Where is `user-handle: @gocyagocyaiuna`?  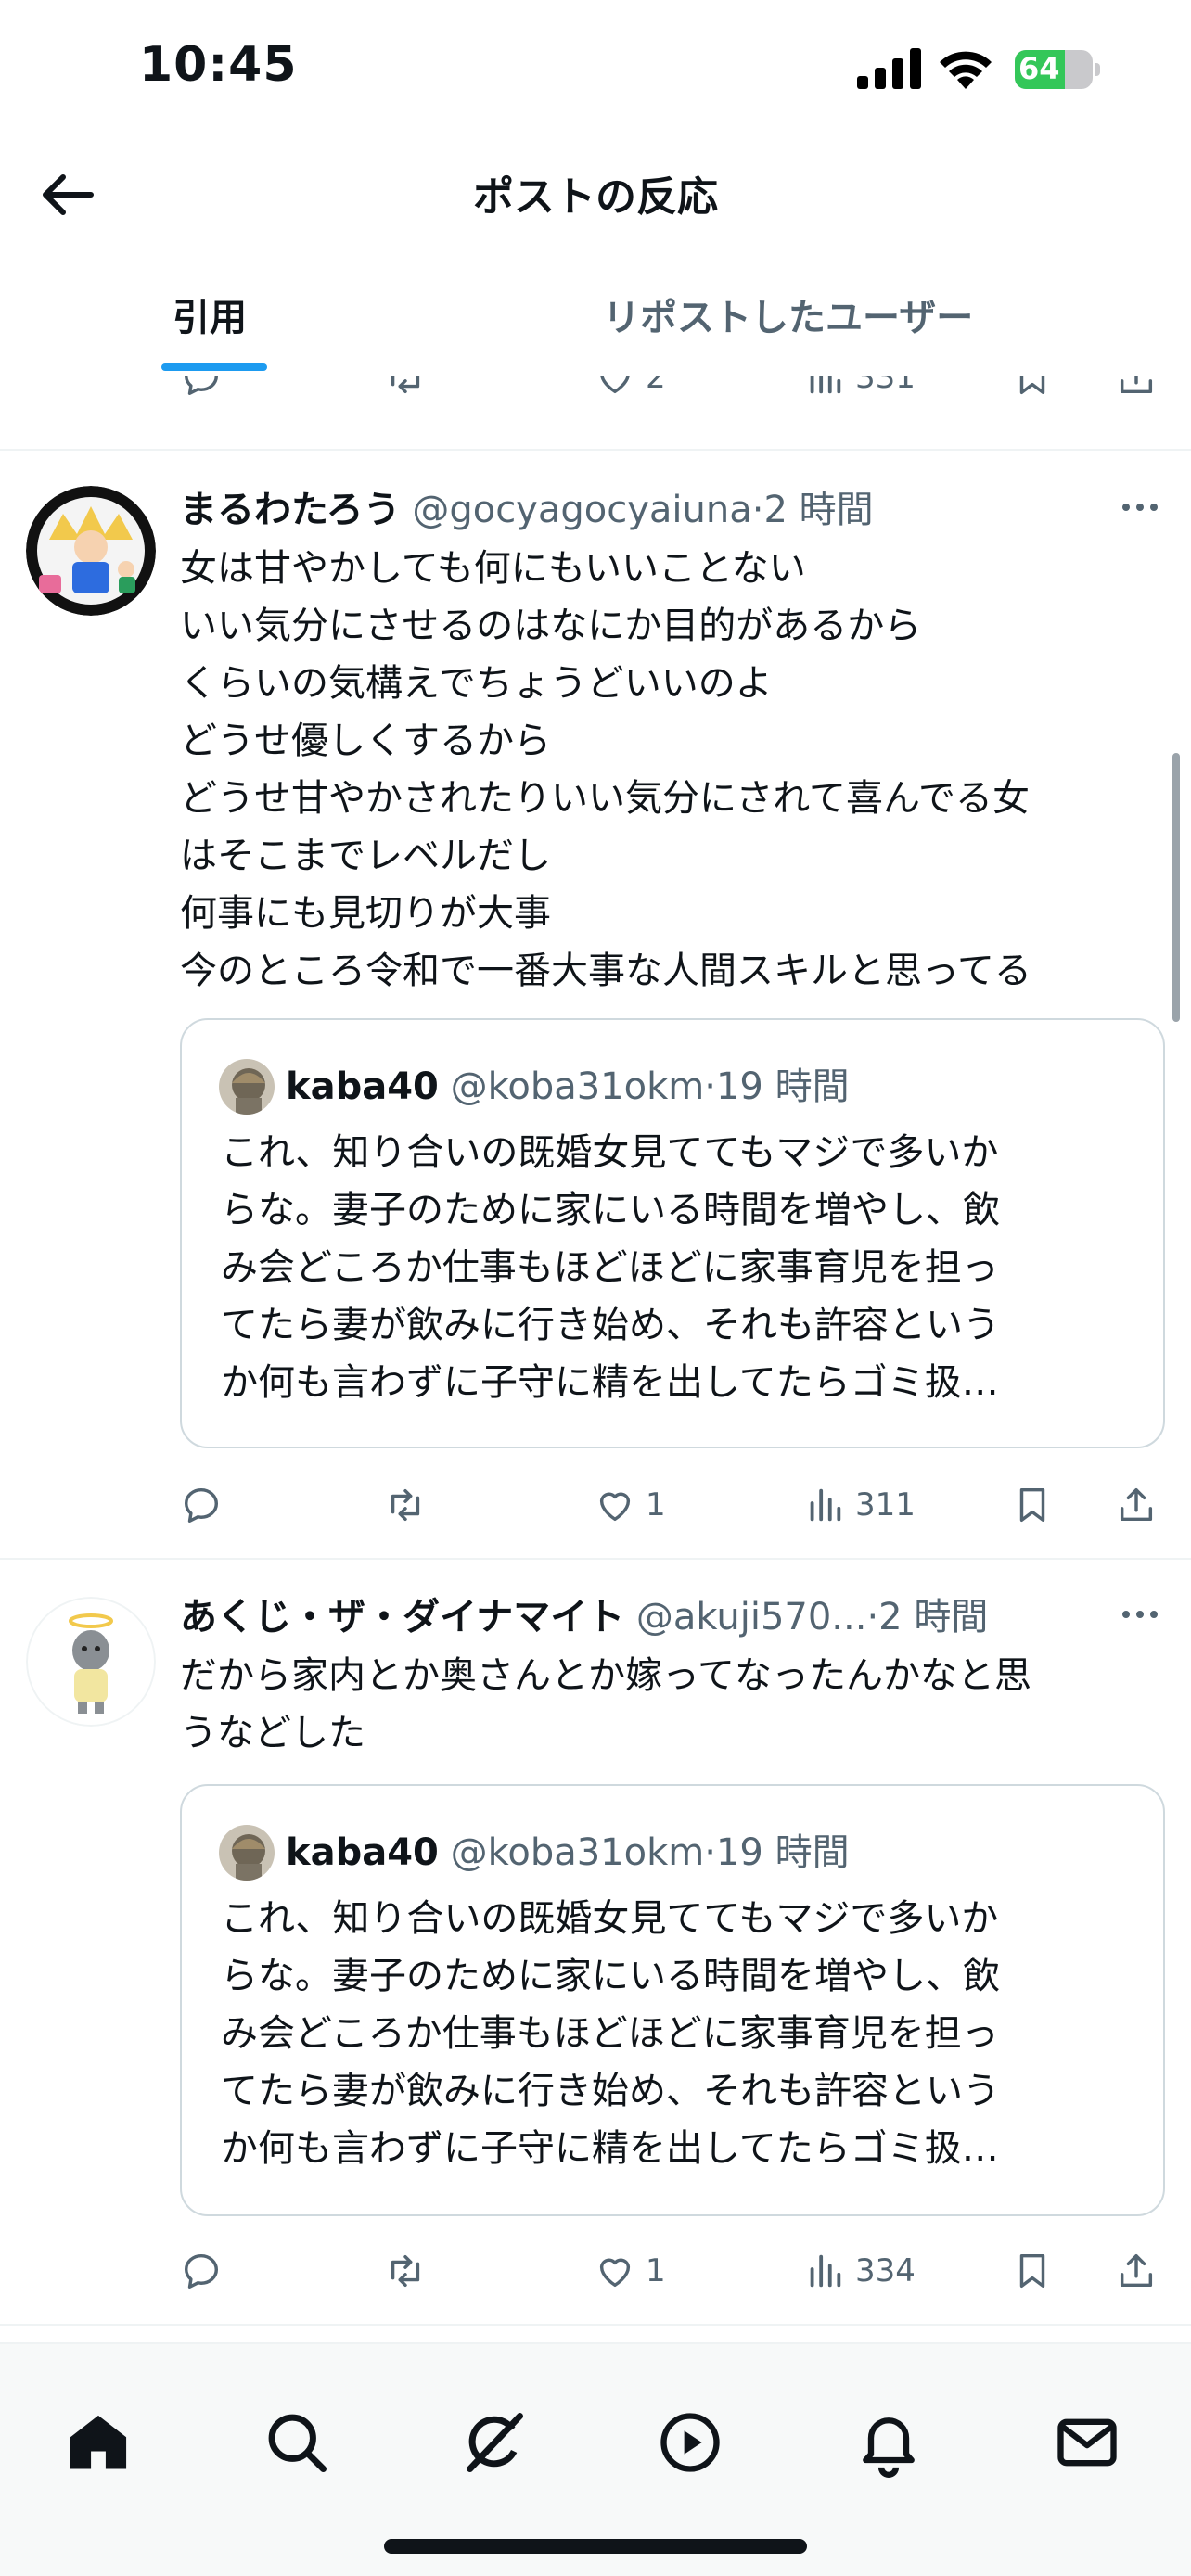
user-handle: @gocyagocyaiuna is located at coordinates (581, 510).